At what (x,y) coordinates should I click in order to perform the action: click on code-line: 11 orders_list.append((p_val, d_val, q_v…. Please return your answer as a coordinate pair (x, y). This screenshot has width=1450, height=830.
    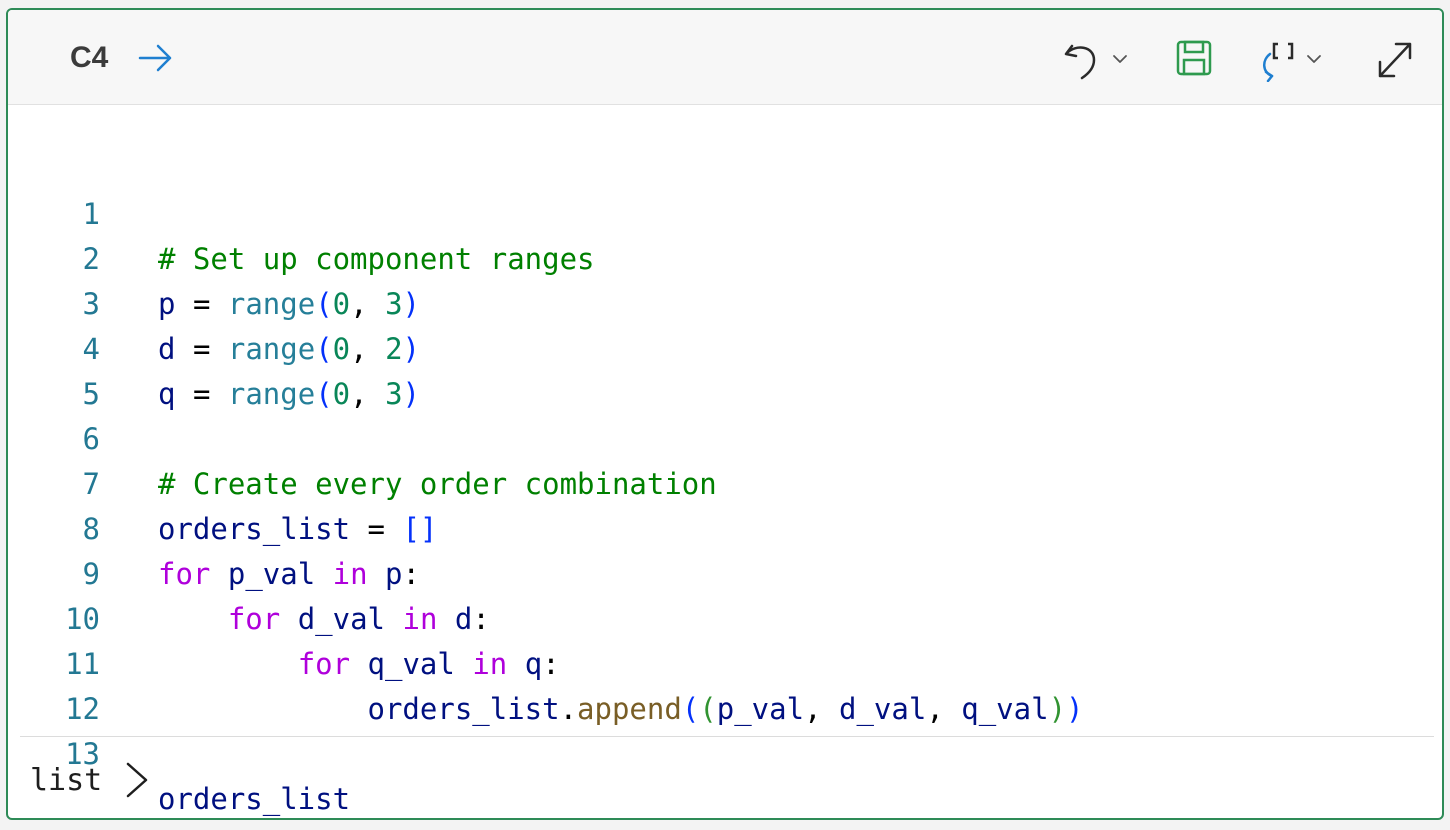
    Looking at the image, I should click on (545, 661).